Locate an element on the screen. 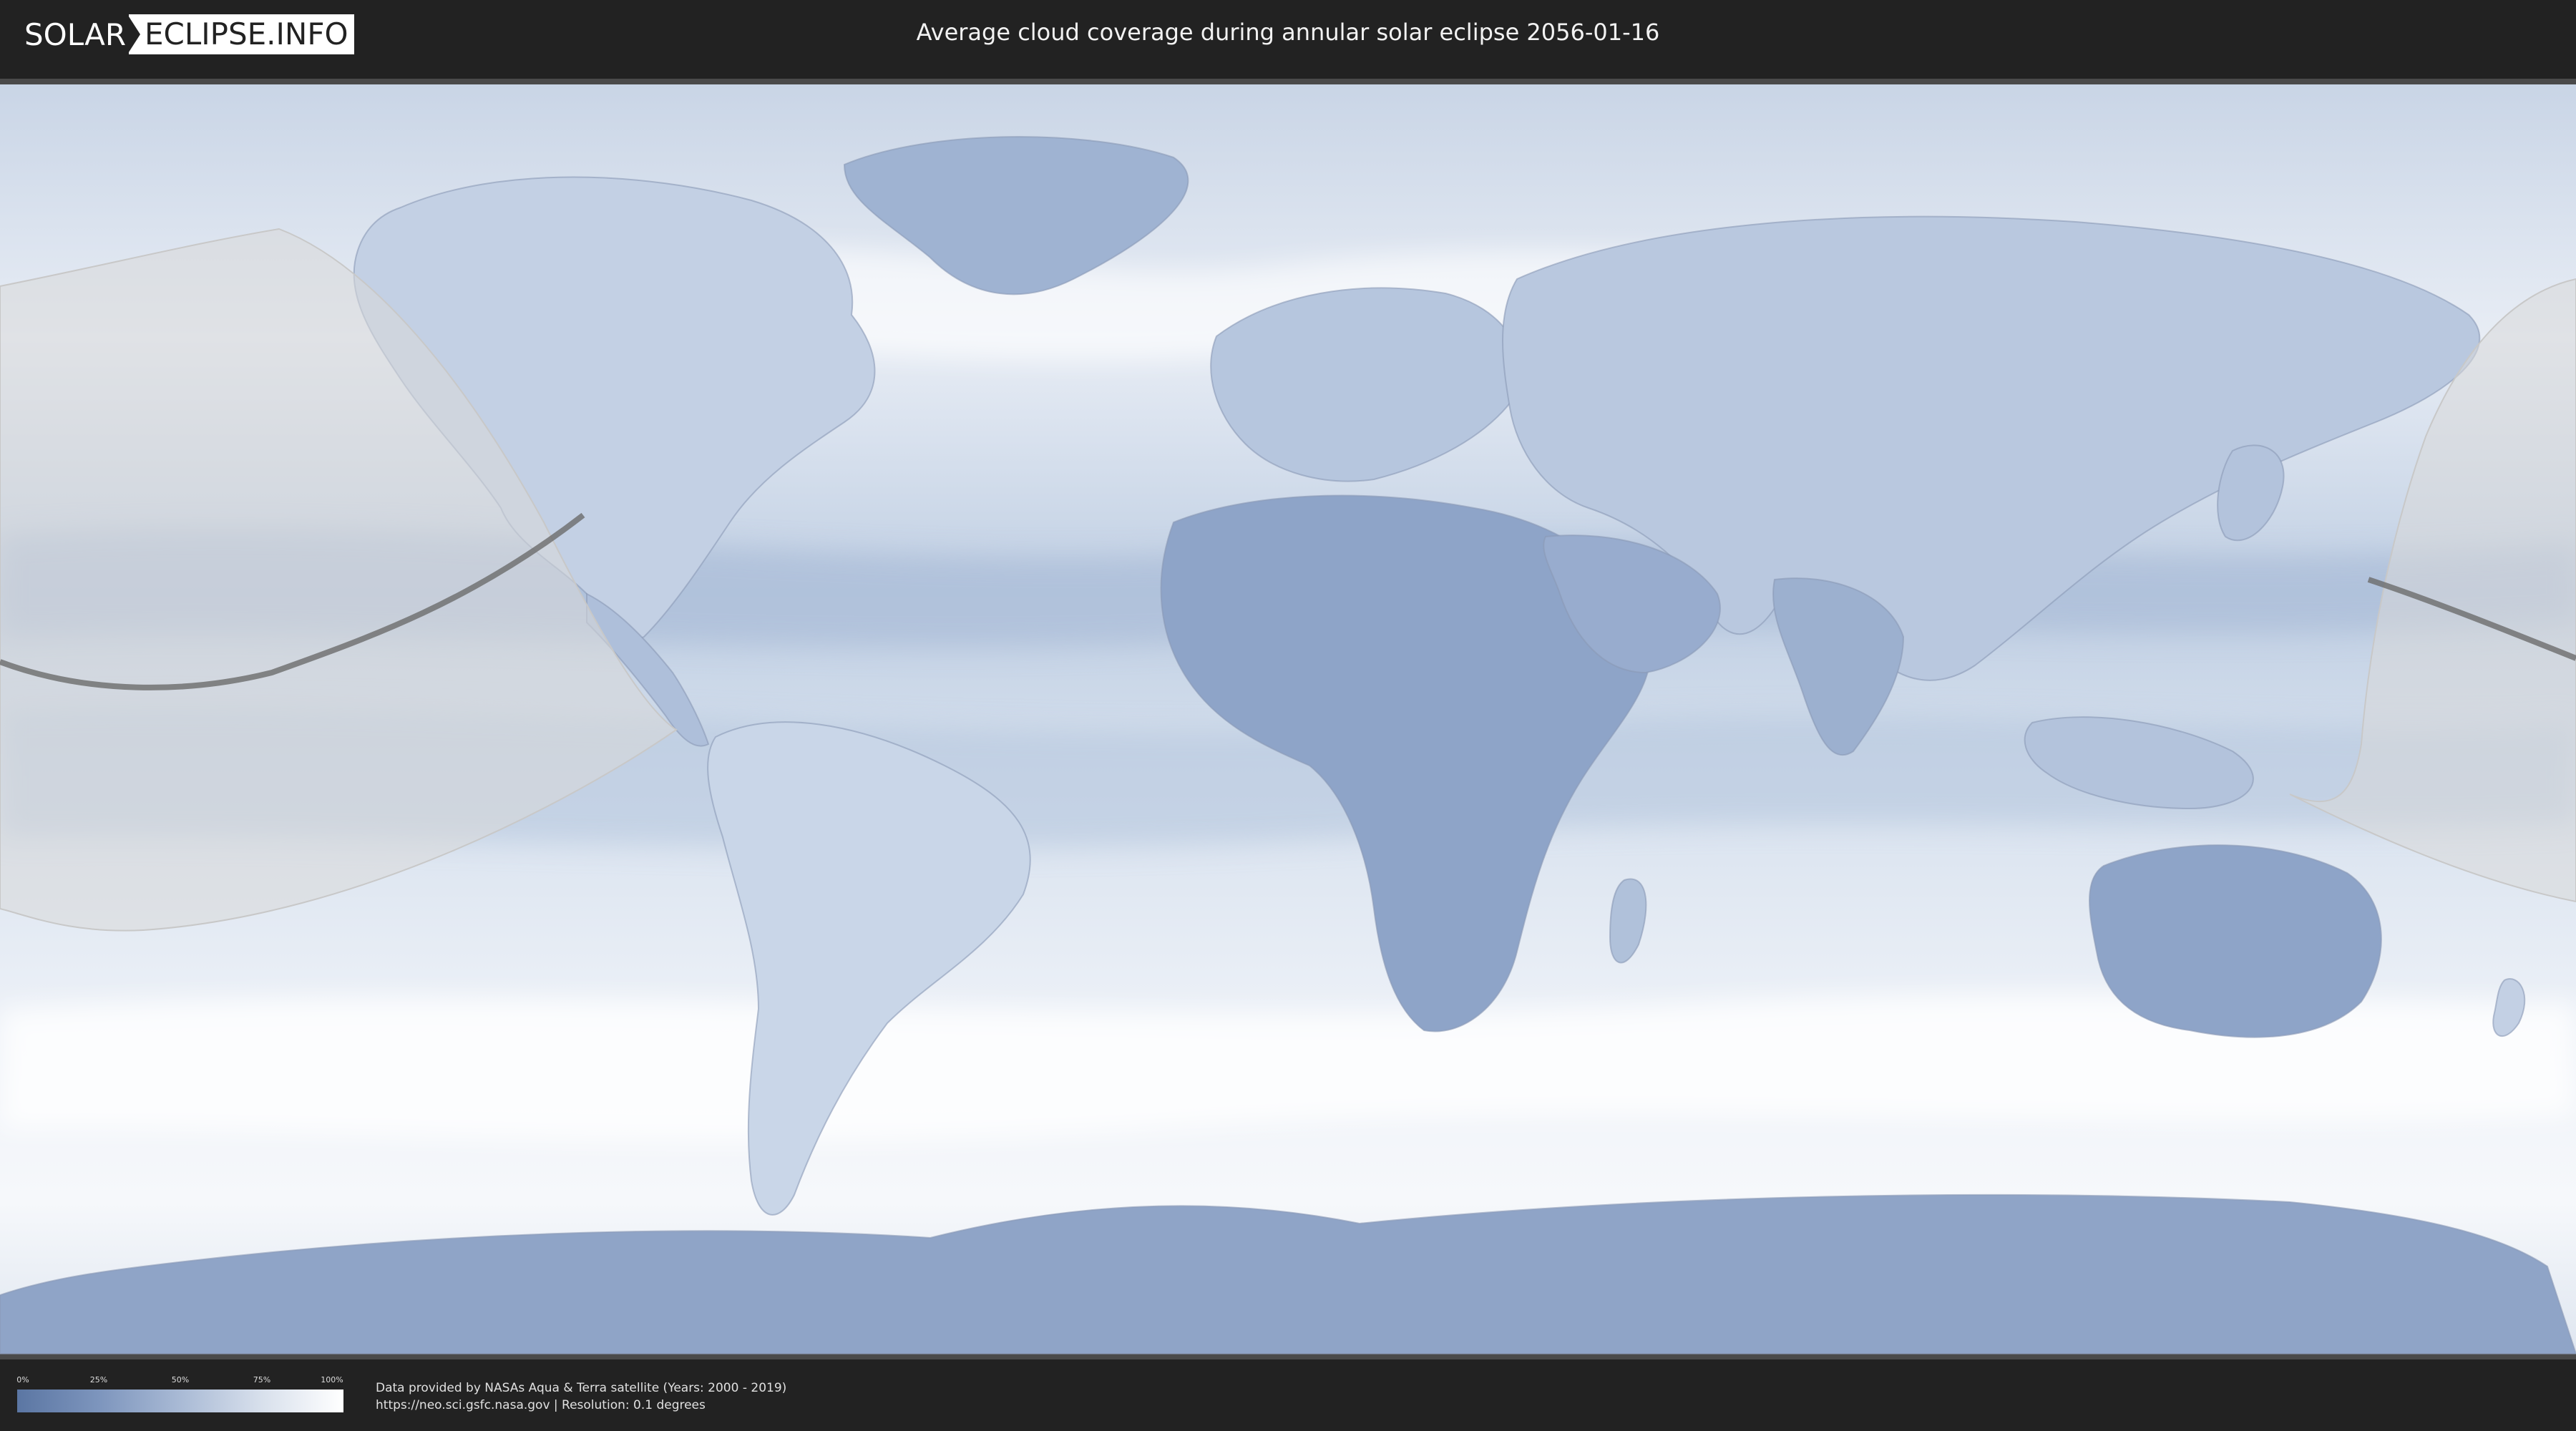  australia is located at coordinates (2235, 941).